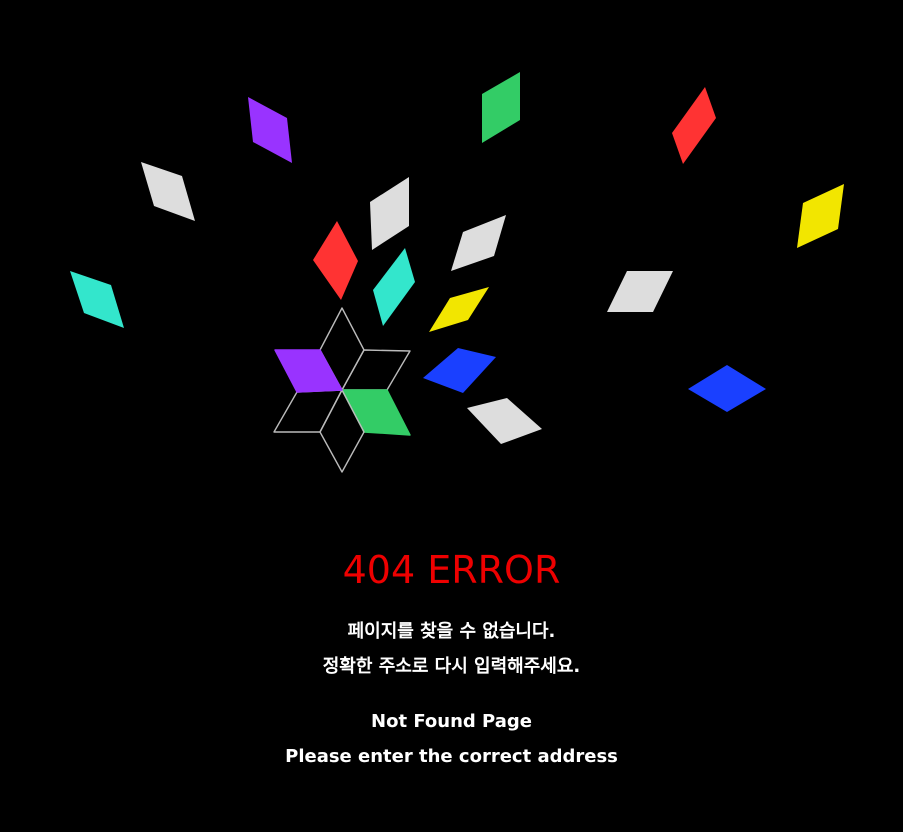 The height and width of the screenshot is (832, 903). I want to click on diamond-teal-left, so click(97, 299).